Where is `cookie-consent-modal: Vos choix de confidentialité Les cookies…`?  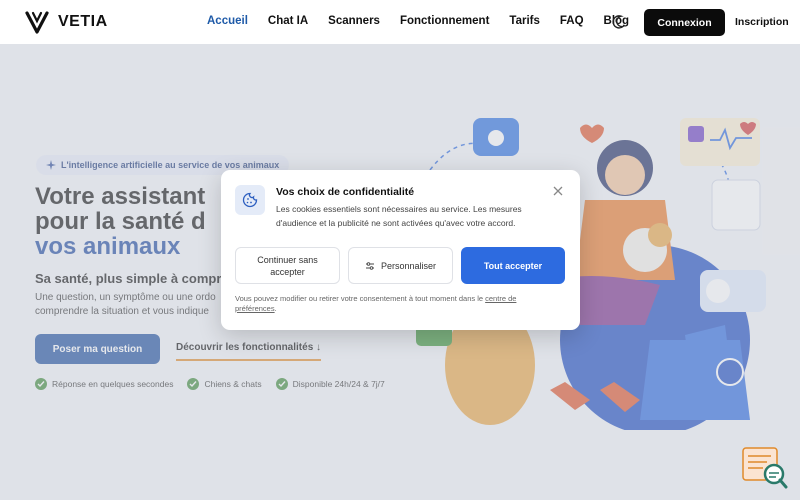 cookie-consent-modal: Vos choix de confidentialité Les cookies… is located at coordinates (400, 250).